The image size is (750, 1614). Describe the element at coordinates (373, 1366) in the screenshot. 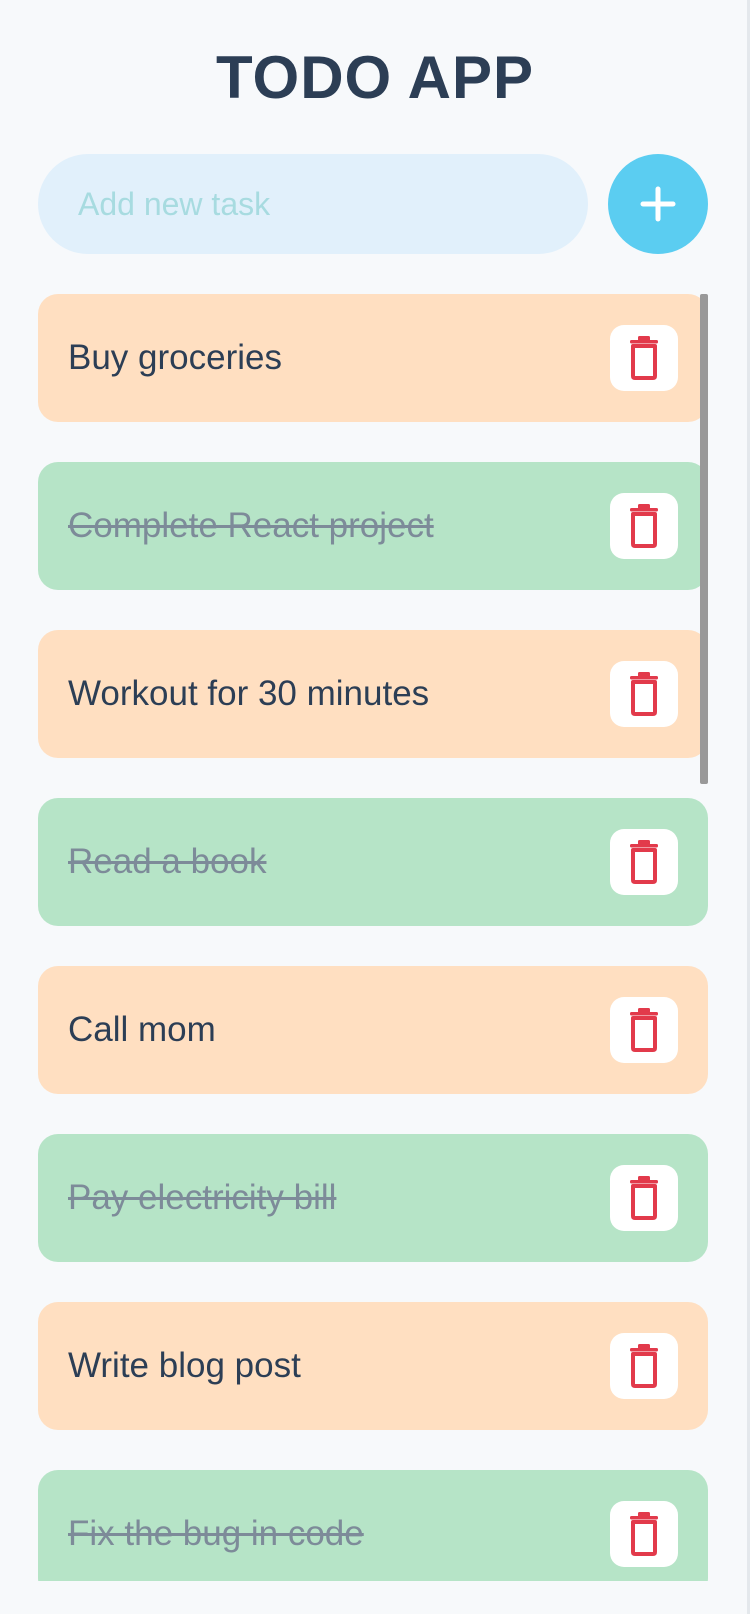

I see `task-item: Write blog post` at that location.